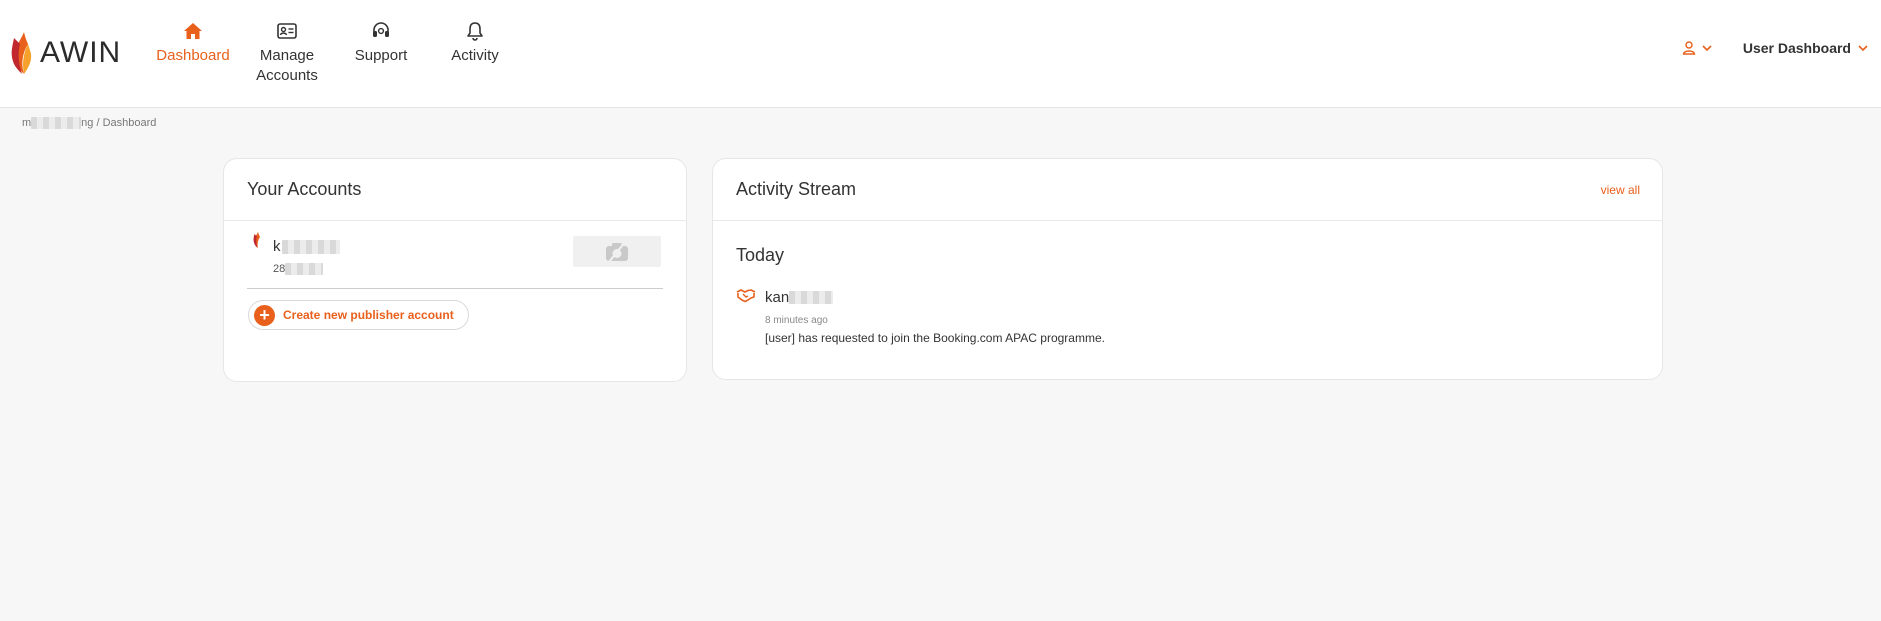  What do you see at coordinates (26, 123) in the screenshot?
I see `breadcrumb-prefix: m` at bounding box center [26, 123].